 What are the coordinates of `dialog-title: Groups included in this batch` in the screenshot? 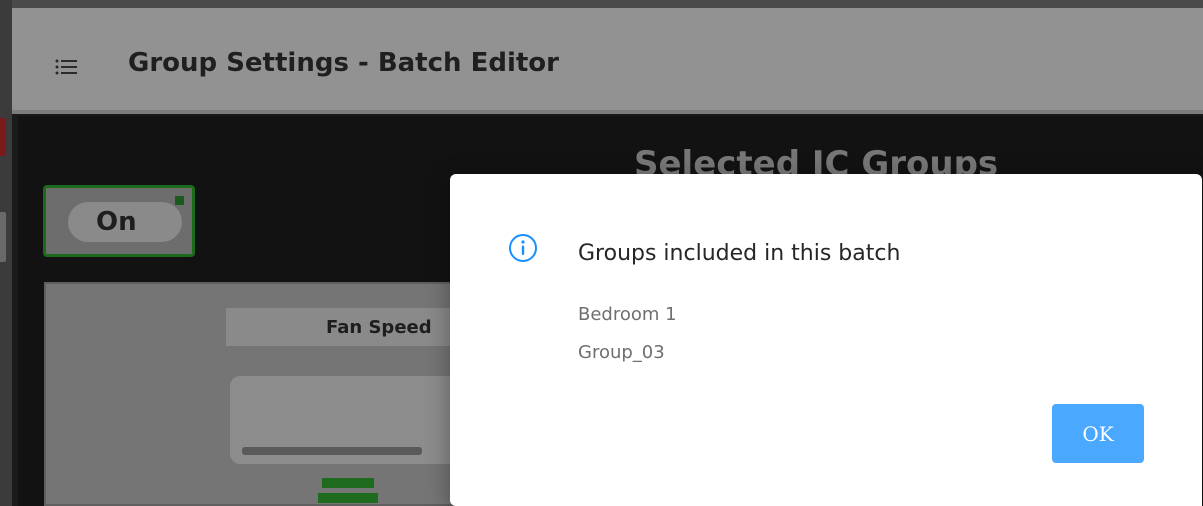 It's located at (739, 253).